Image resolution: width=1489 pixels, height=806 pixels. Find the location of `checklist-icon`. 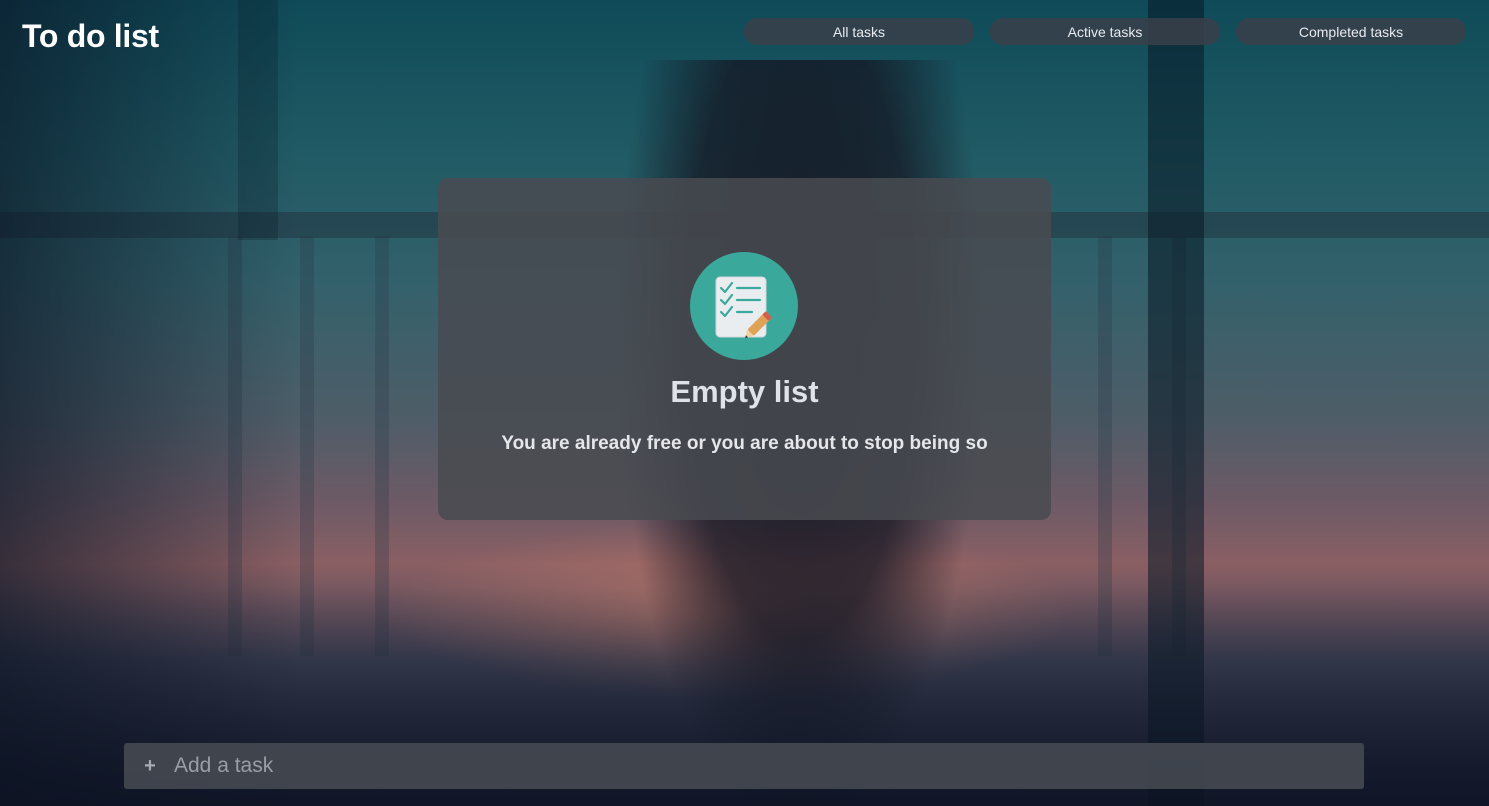

checklist-icon is located at coordinates (744, 306).